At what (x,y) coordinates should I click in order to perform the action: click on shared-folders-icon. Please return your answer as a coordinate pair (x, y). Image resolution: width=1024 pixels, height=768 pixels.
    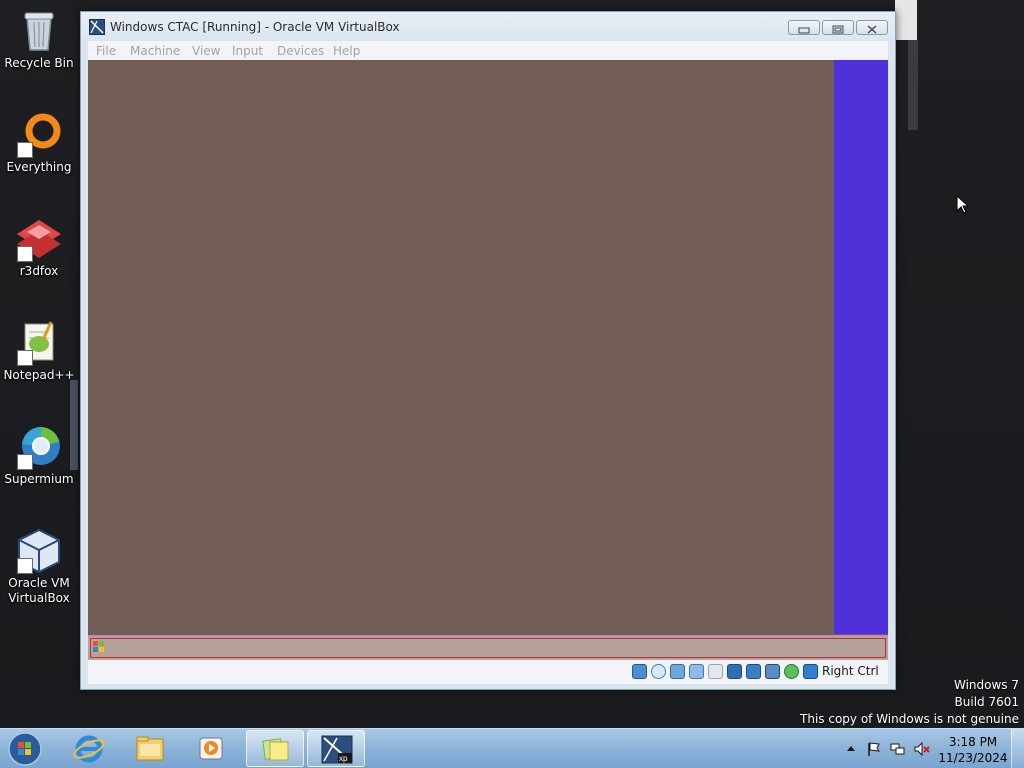
    Looking at the image, I should click on (715, 671).